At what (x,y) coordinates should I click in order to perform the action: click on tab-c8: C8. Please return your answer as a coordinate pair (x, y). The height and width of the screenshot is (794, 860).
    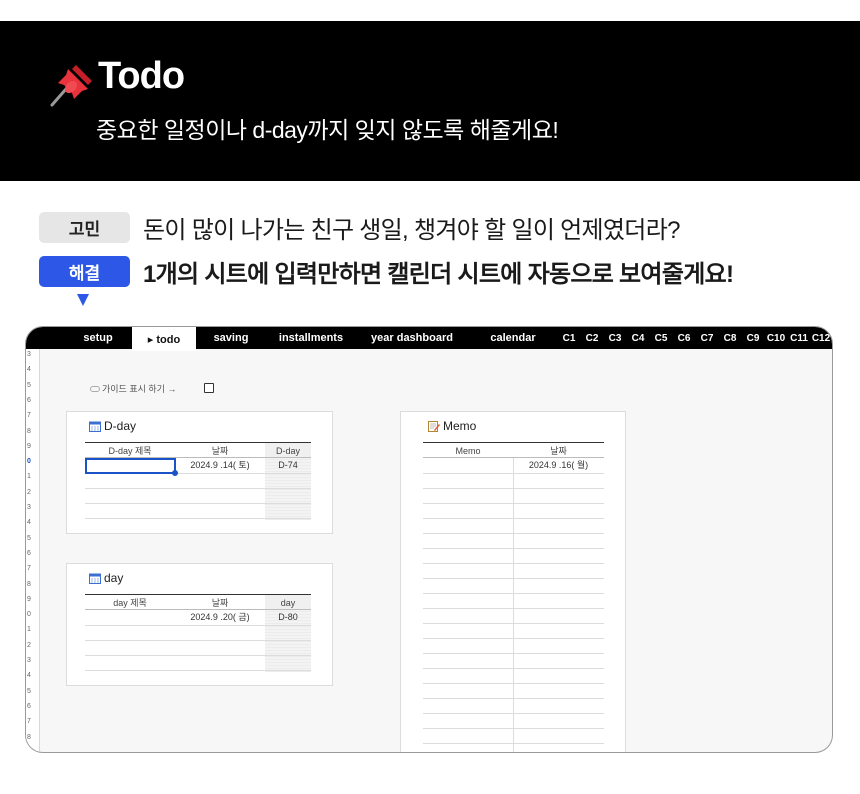
    Looking at the image, I should click on (730, 338).